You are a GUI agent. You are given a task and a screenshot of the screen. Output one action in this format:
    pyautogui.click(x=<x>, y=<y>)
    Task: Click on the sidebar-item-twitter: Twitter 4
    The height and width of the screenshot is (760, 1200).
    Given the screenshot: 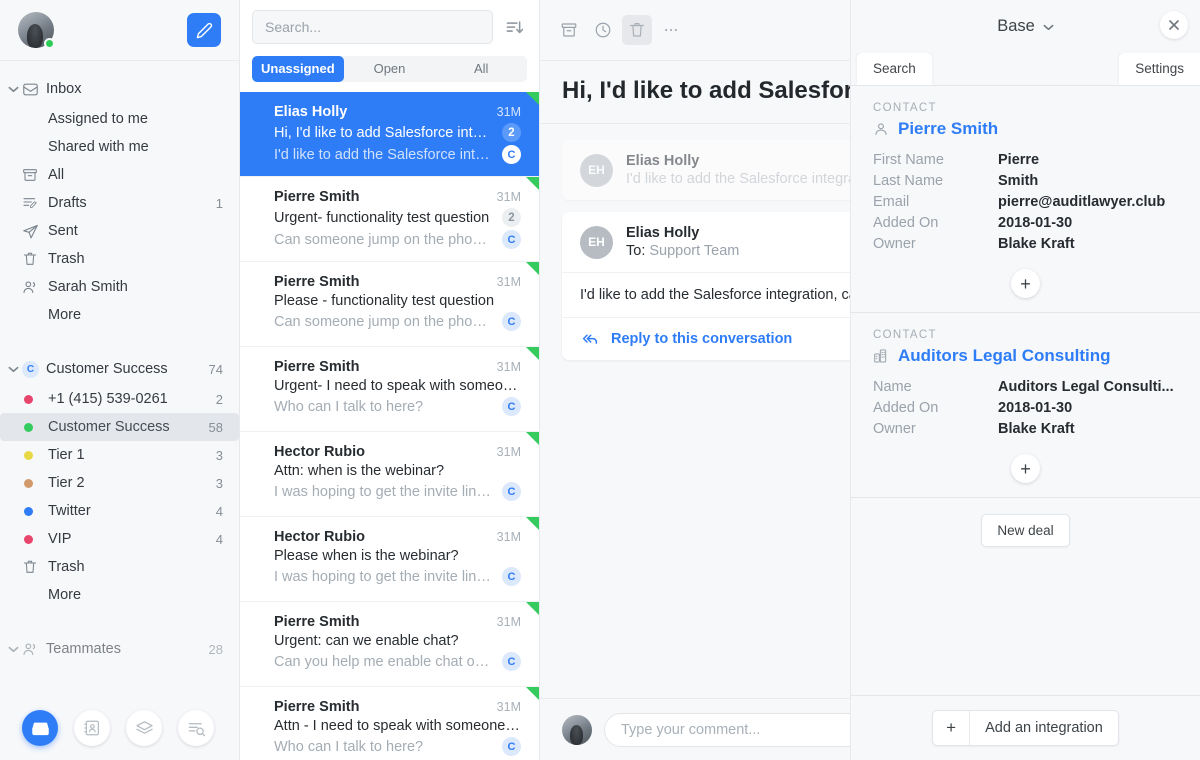 What is the action you would take?
    pyautogui.click(x=119, y=511)
    